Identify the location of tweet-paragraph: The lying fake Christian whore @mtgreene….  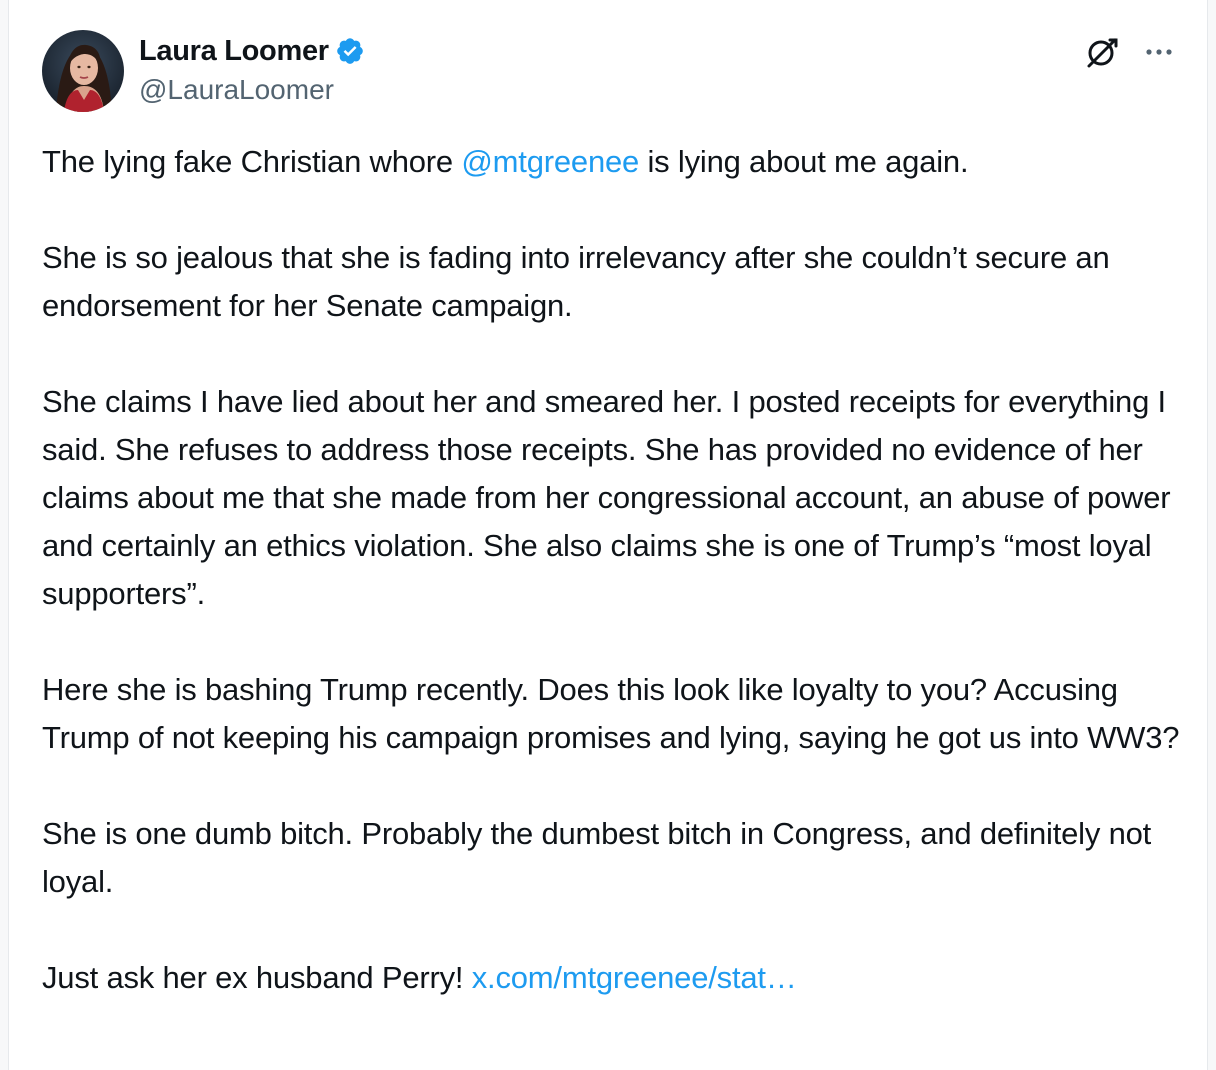
(612, 162).